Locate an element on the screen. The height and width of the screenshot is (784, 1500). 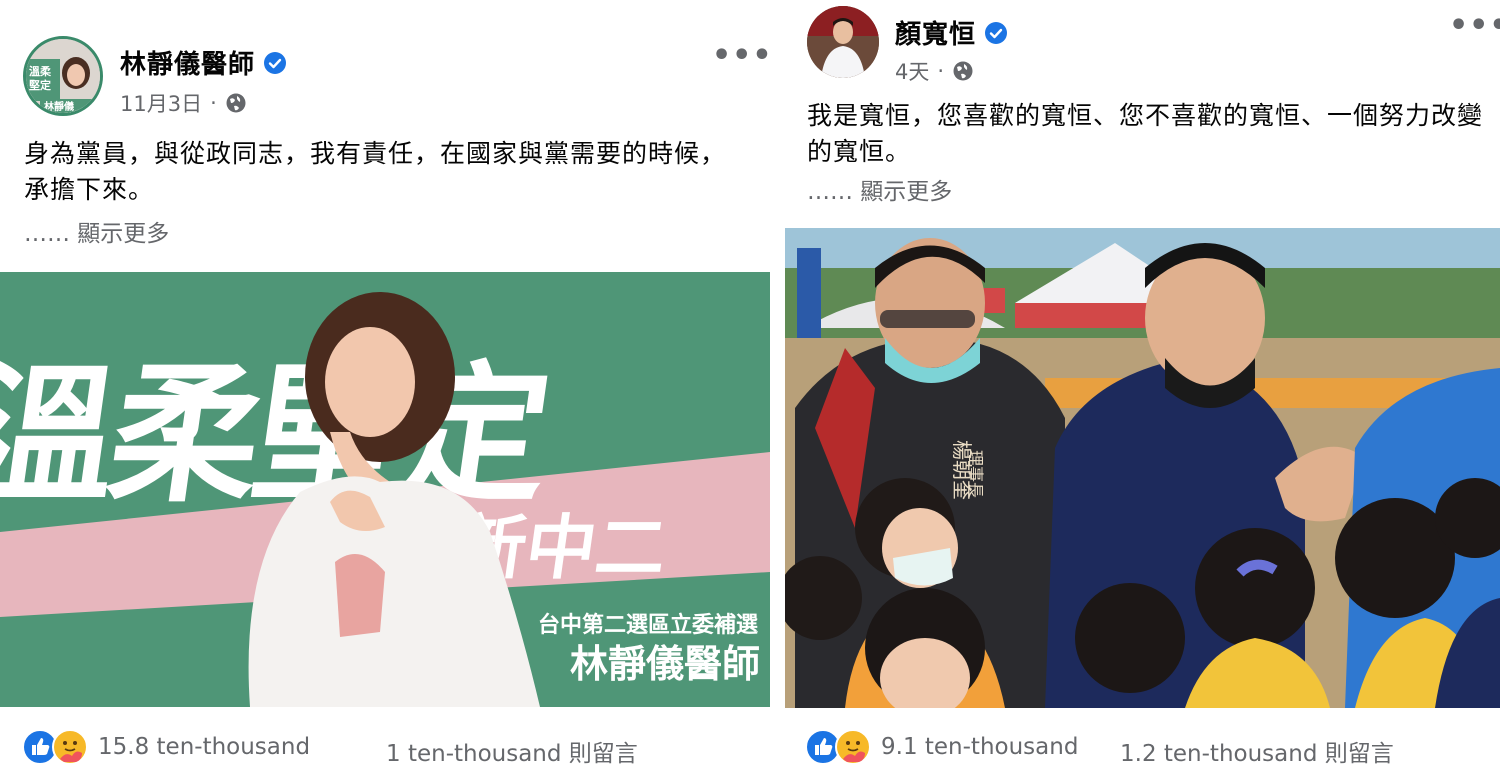
poster-slogan: 溫柔堅定 is located at coordinates (280, 435).